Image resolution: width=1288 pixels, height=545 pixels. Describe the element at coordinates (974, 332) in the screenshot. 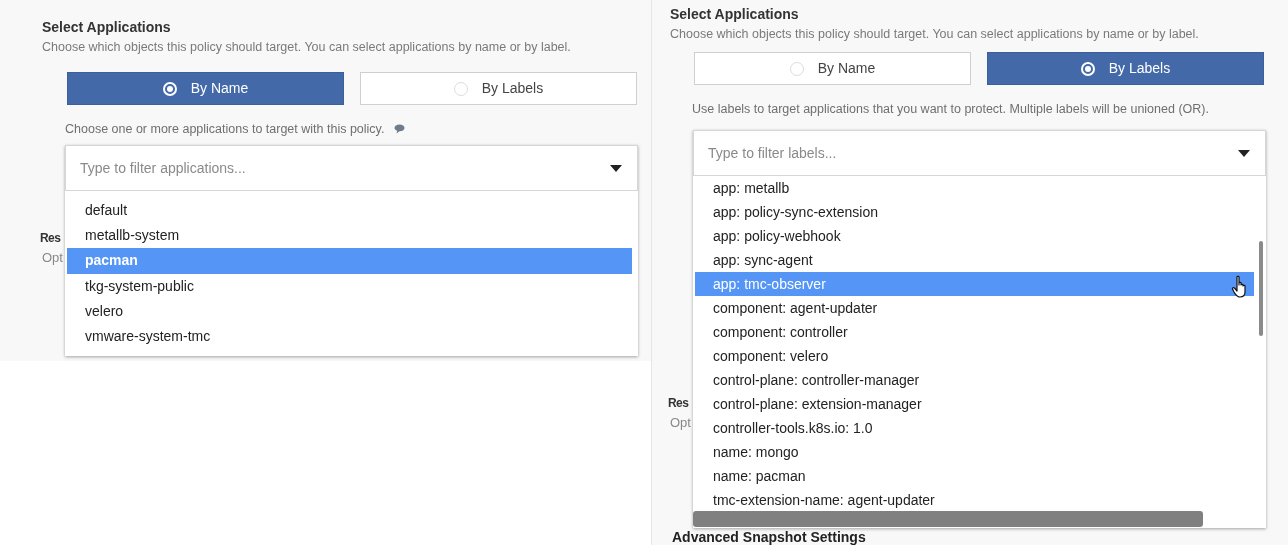

I see `dropdown-option: component: controller` at that location.